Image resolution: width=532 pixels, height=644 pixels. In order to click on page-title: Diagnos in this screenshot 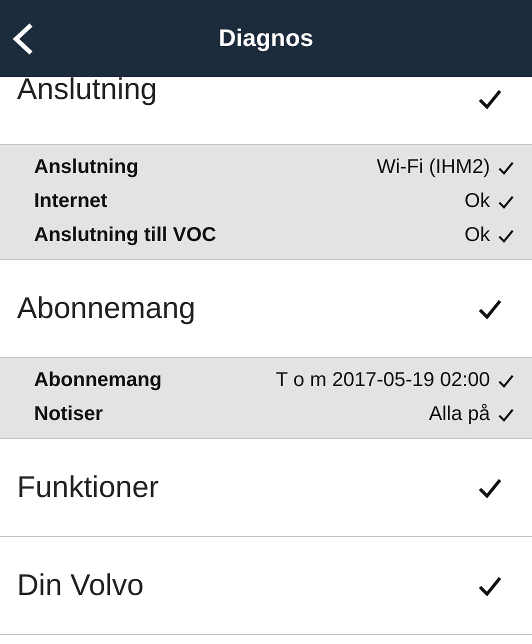, I will do `click(266, 38)`.